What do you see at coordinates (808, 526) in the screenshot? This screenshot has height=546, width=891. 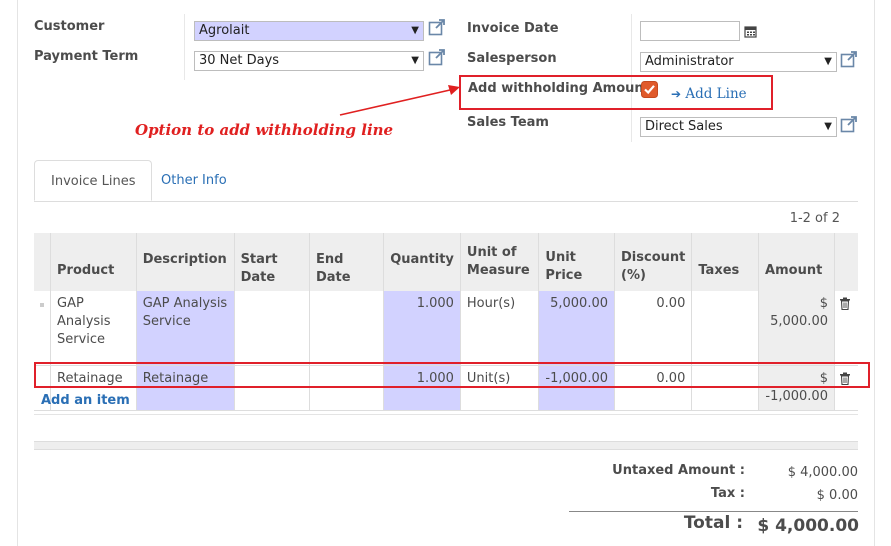 I see `total-value: $ 4,000.00` at bounding box center [808, 526].